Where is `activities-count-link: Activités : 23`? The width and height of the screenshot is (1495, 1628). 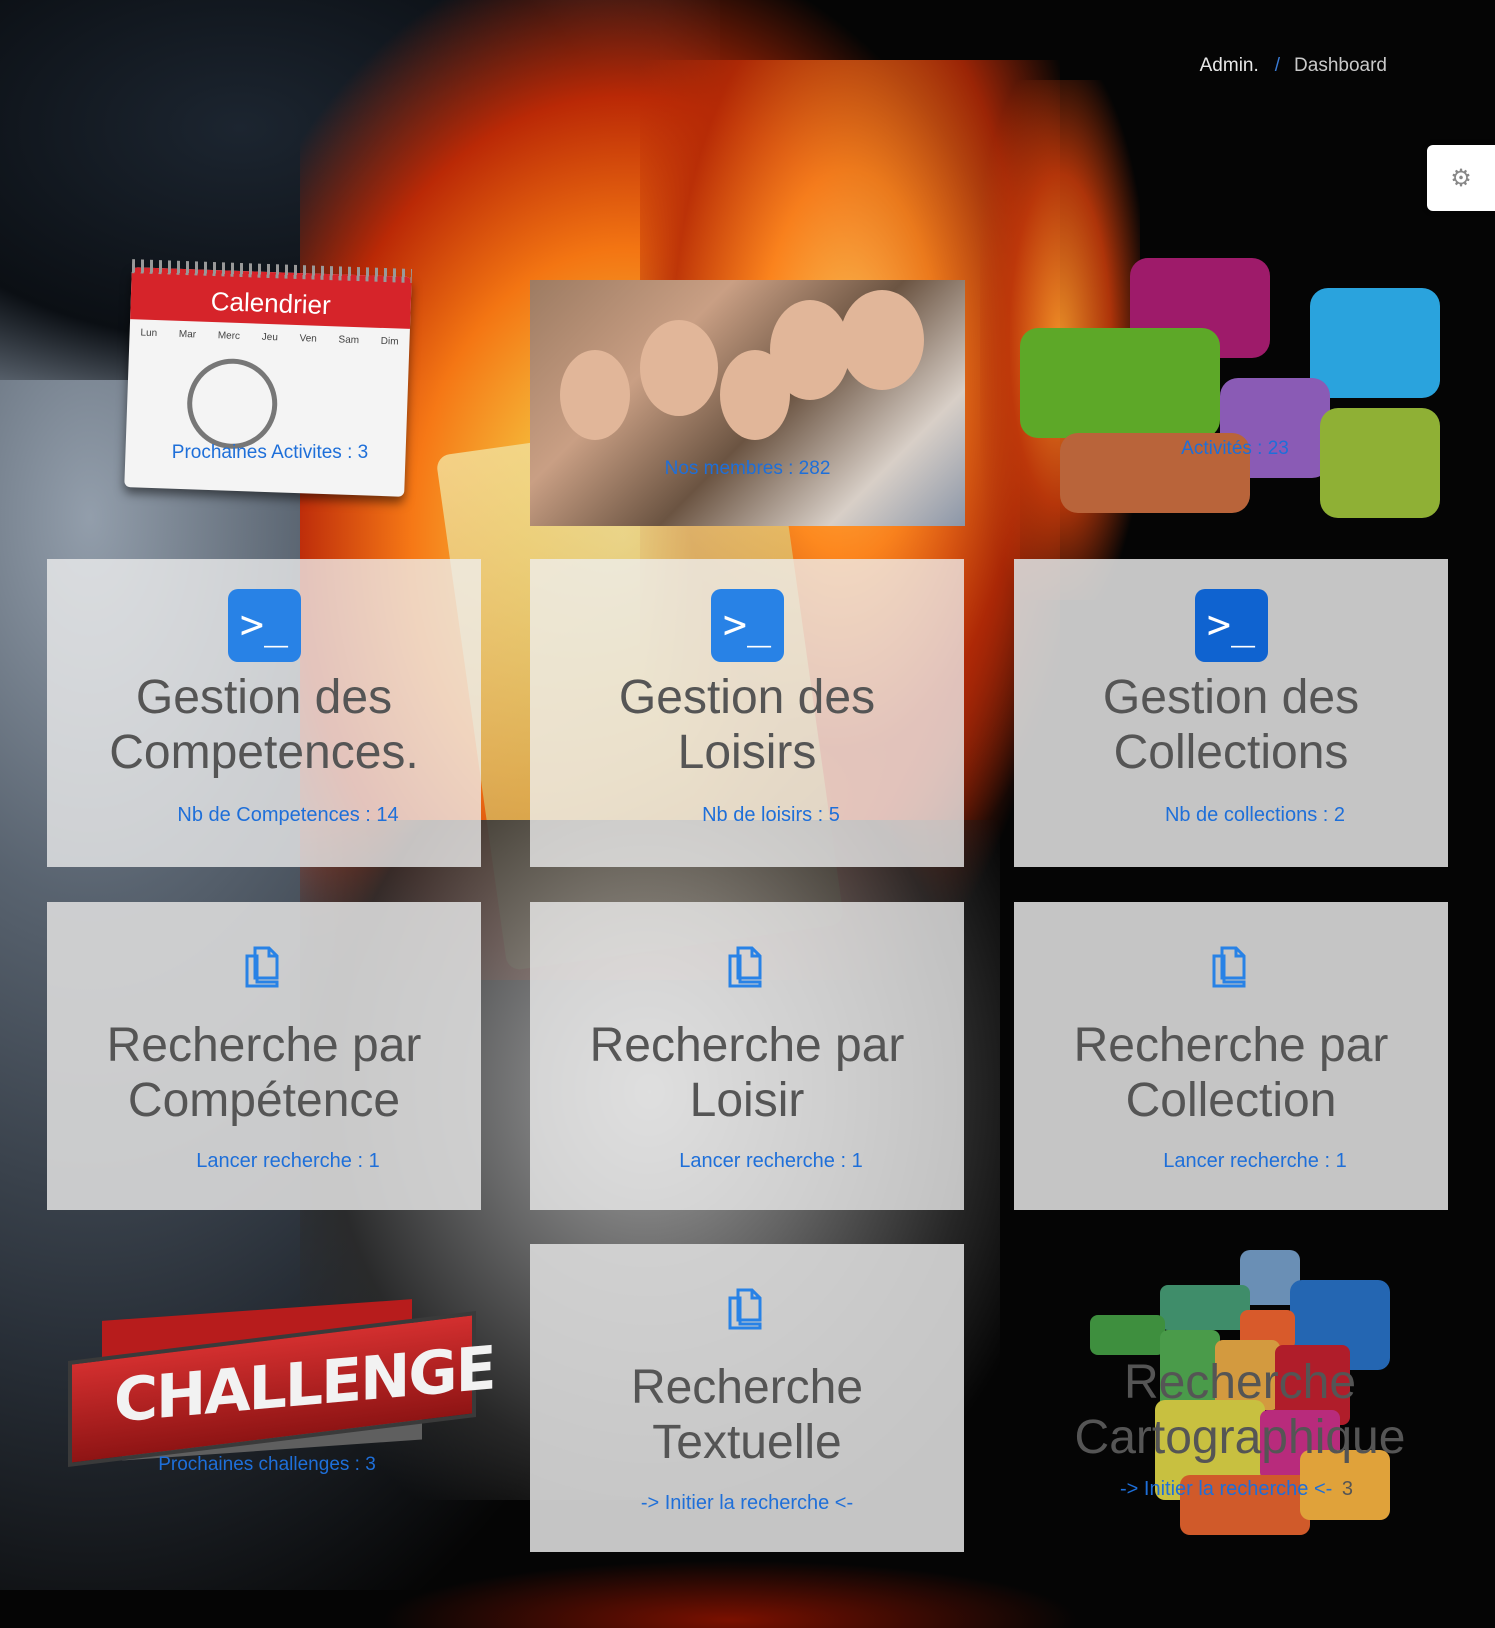 activities-count-link: Activités : 23 is located at coordinates (1235, 449).